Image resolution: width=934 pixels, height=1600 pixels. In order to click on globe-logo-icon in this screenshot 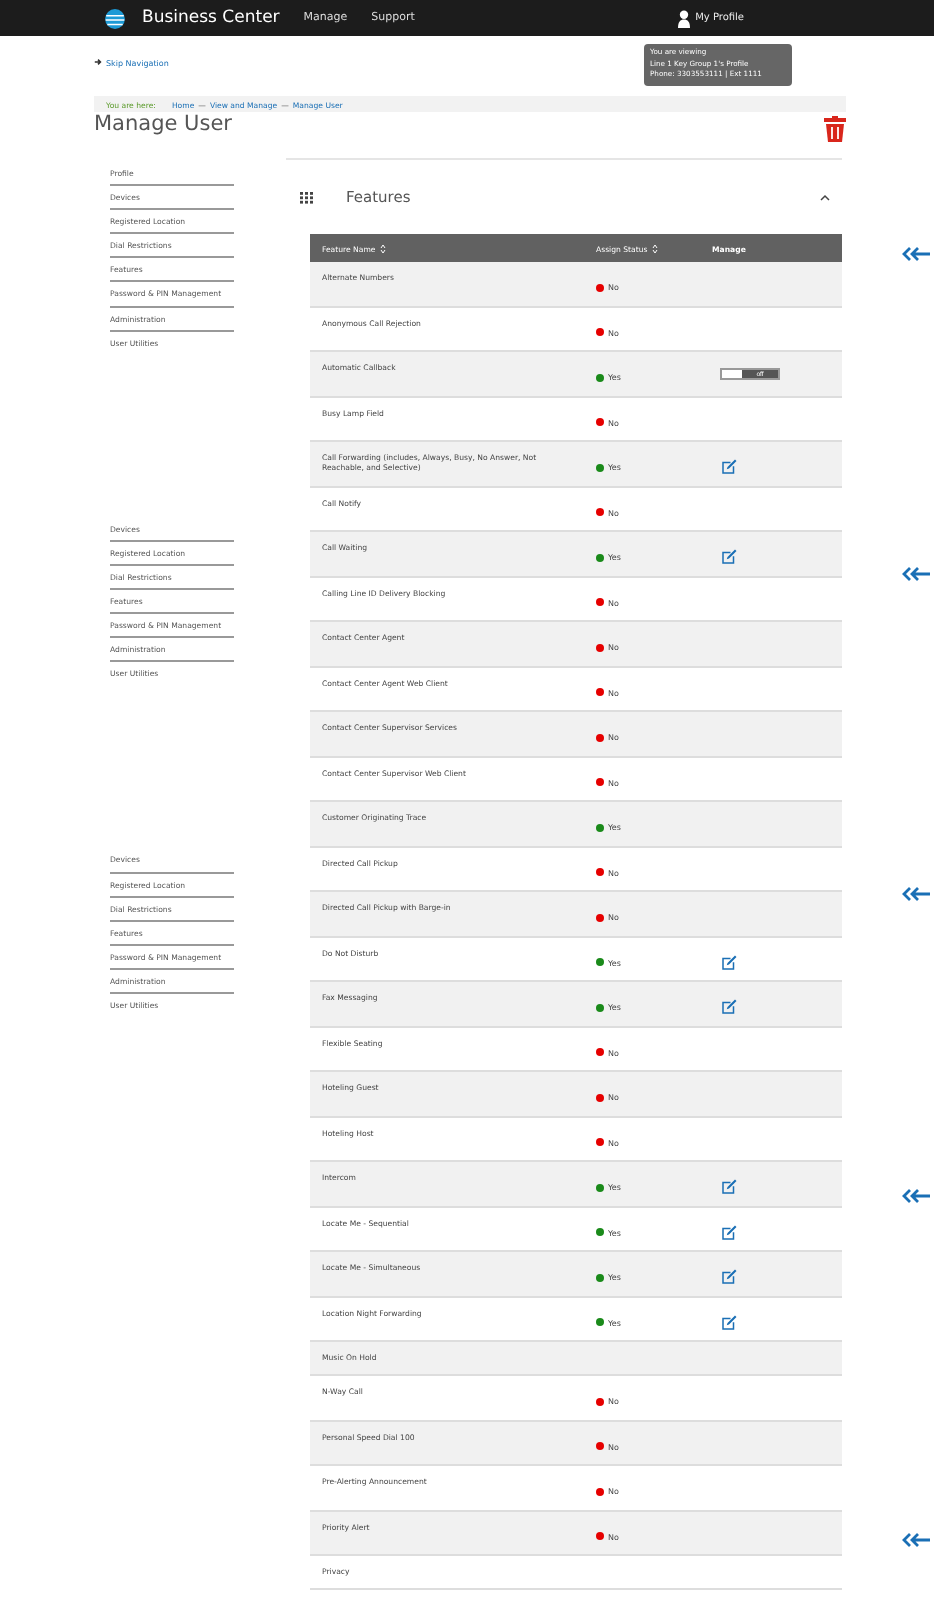, I will do `click(115, 18)`.